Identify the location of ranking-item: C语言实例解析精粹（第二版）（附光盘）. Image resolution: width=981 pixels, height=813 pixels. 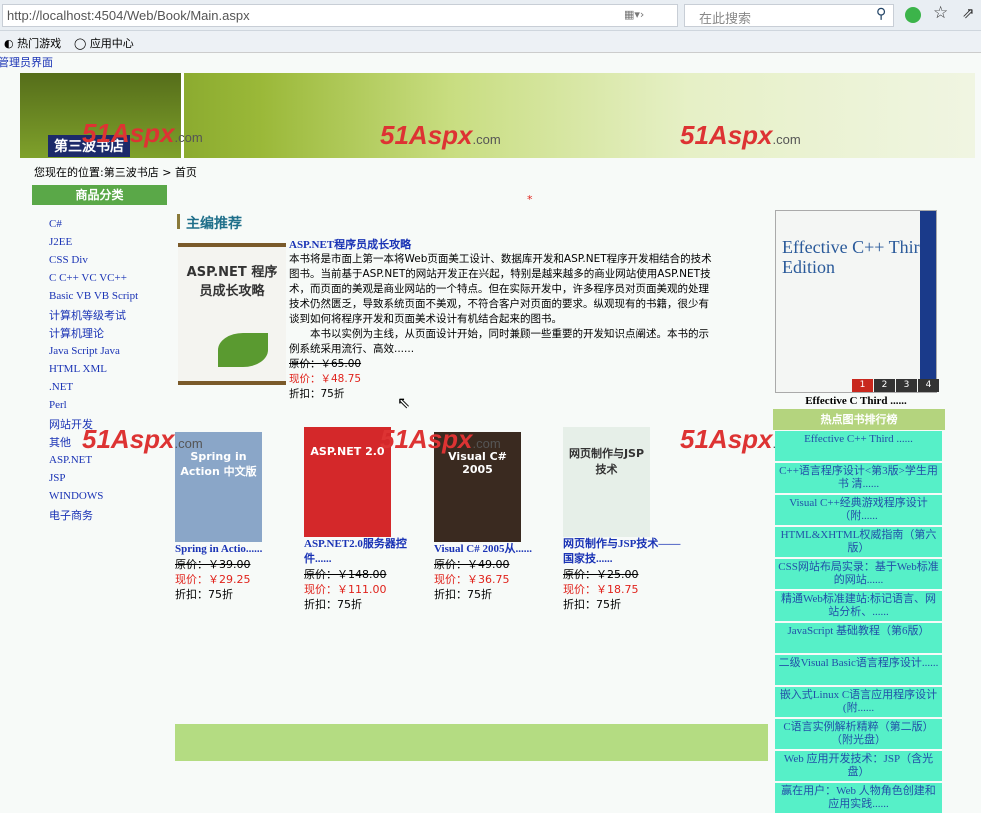
(858, 734).